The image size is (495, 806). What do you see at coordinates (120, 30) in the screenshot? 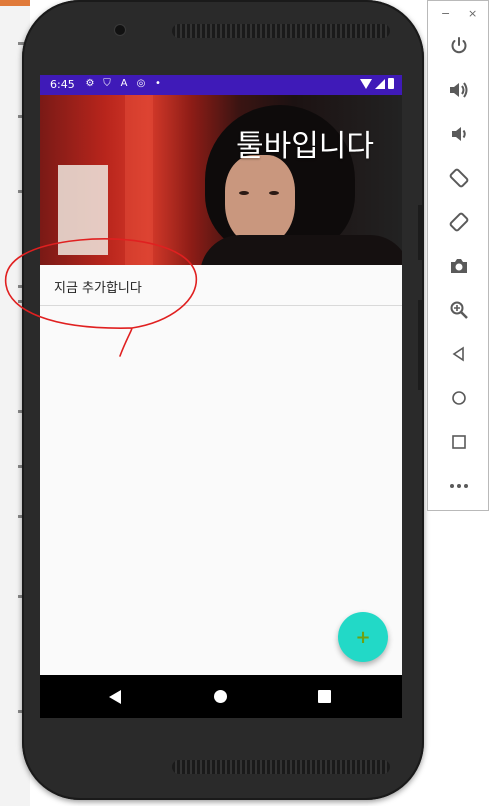
I see `front-camera-icon` at bounding box center [120, 30].